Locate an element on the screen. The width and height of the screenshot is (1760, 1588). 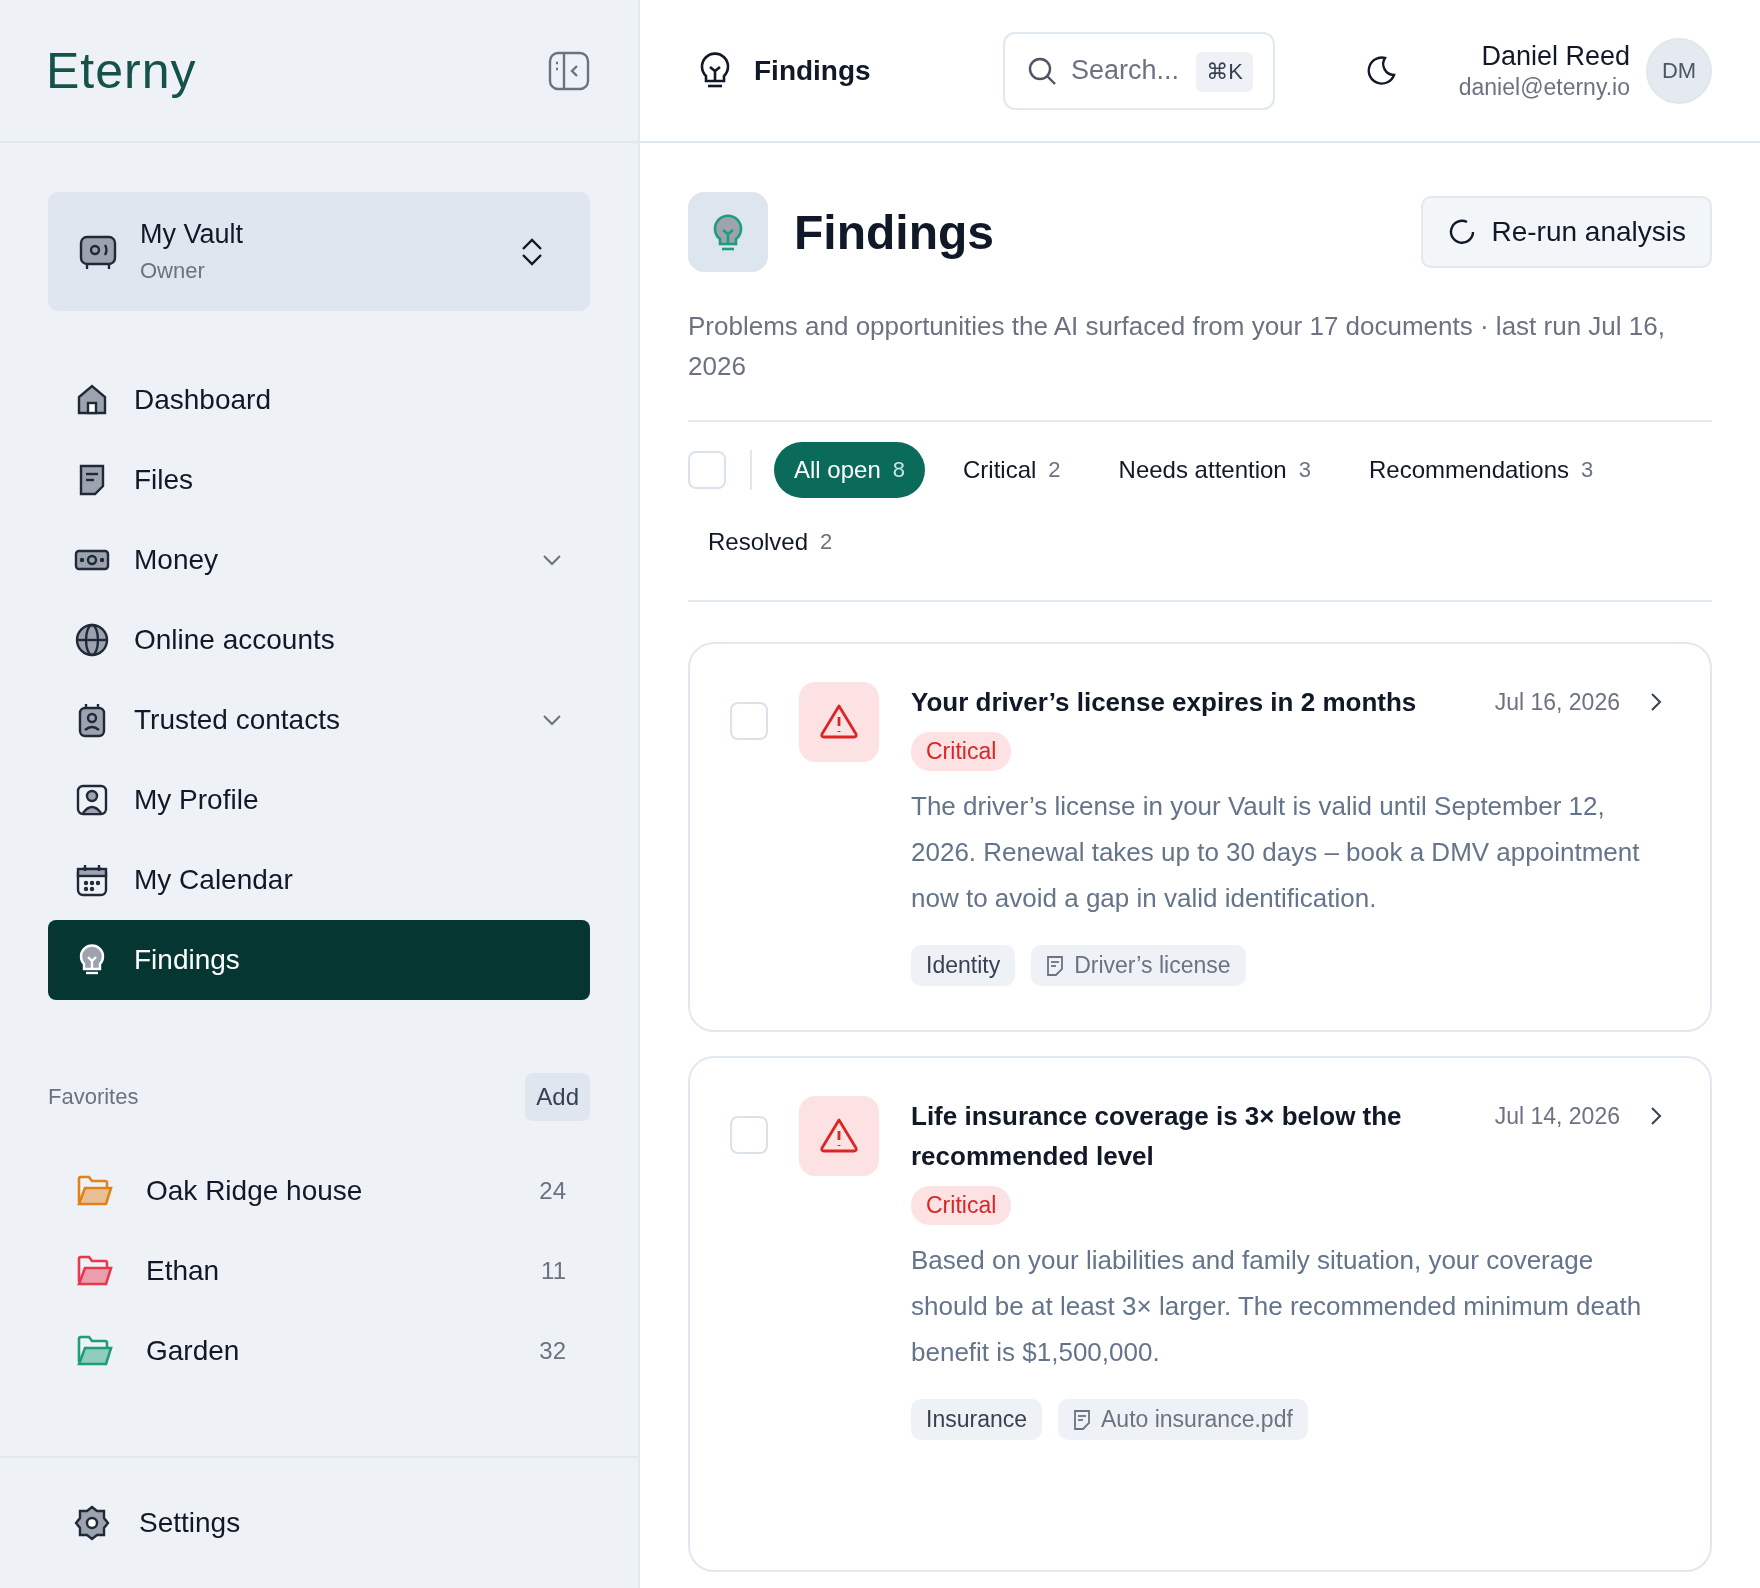
calendar-icon is located at coordinates (92, 880).